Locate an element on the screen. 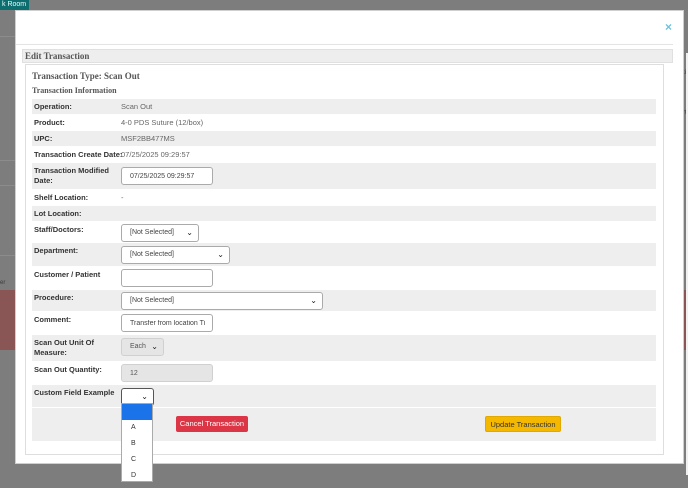  customer-label: Customer / Patient is located at coordinates (67, 274).